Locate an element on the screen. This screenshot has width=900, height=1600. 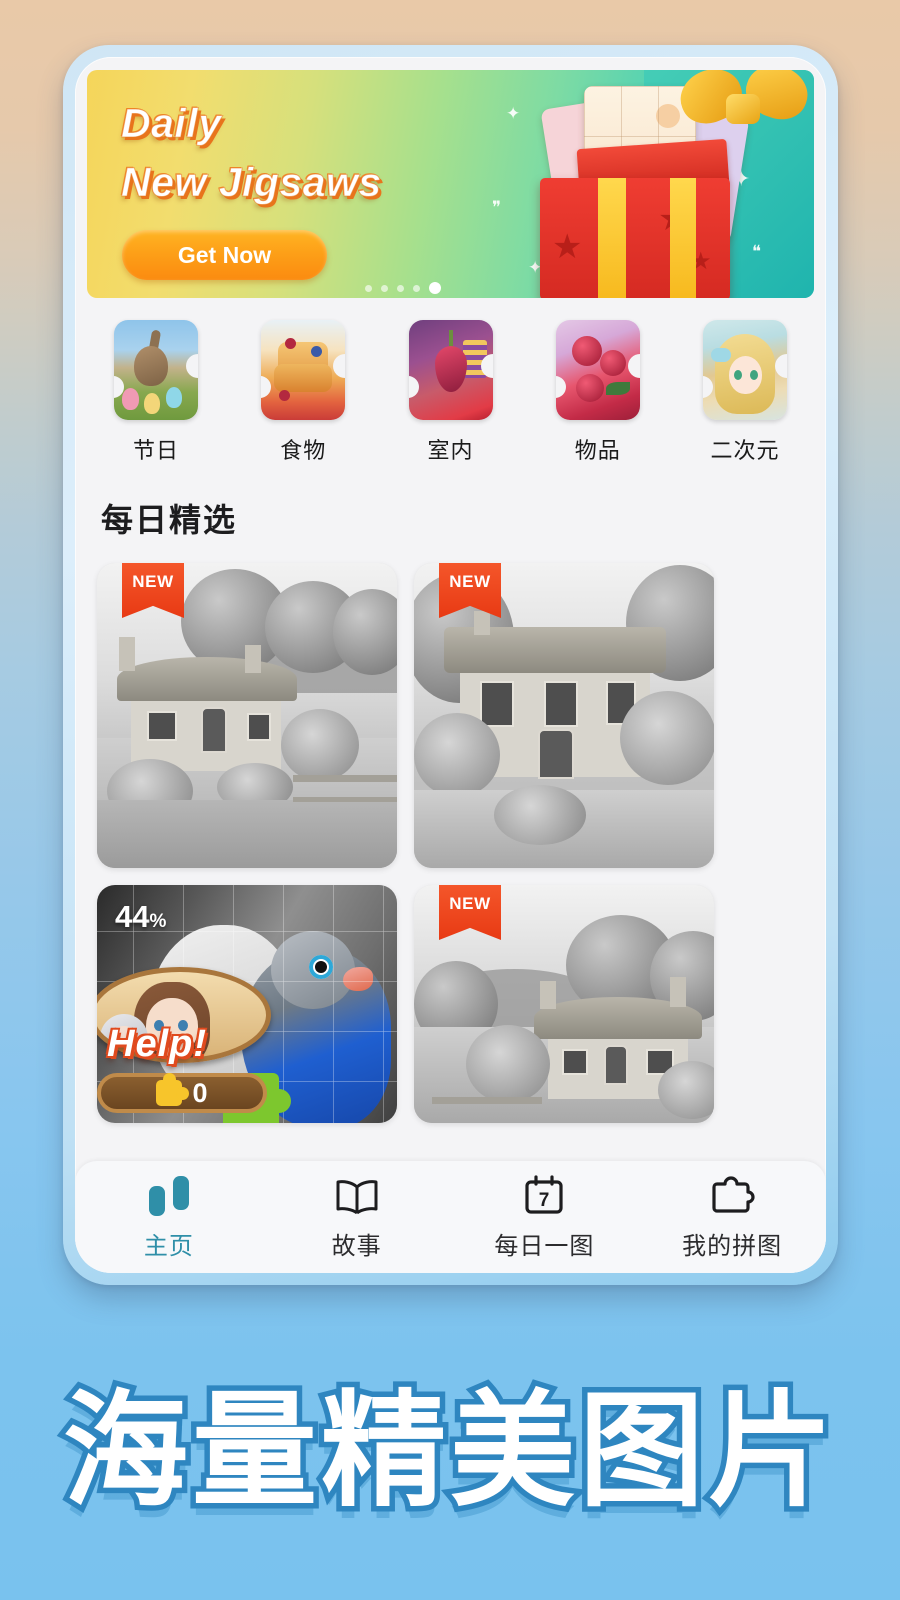
category-item-holiday: 节日 is located at coordinates (156, 392).